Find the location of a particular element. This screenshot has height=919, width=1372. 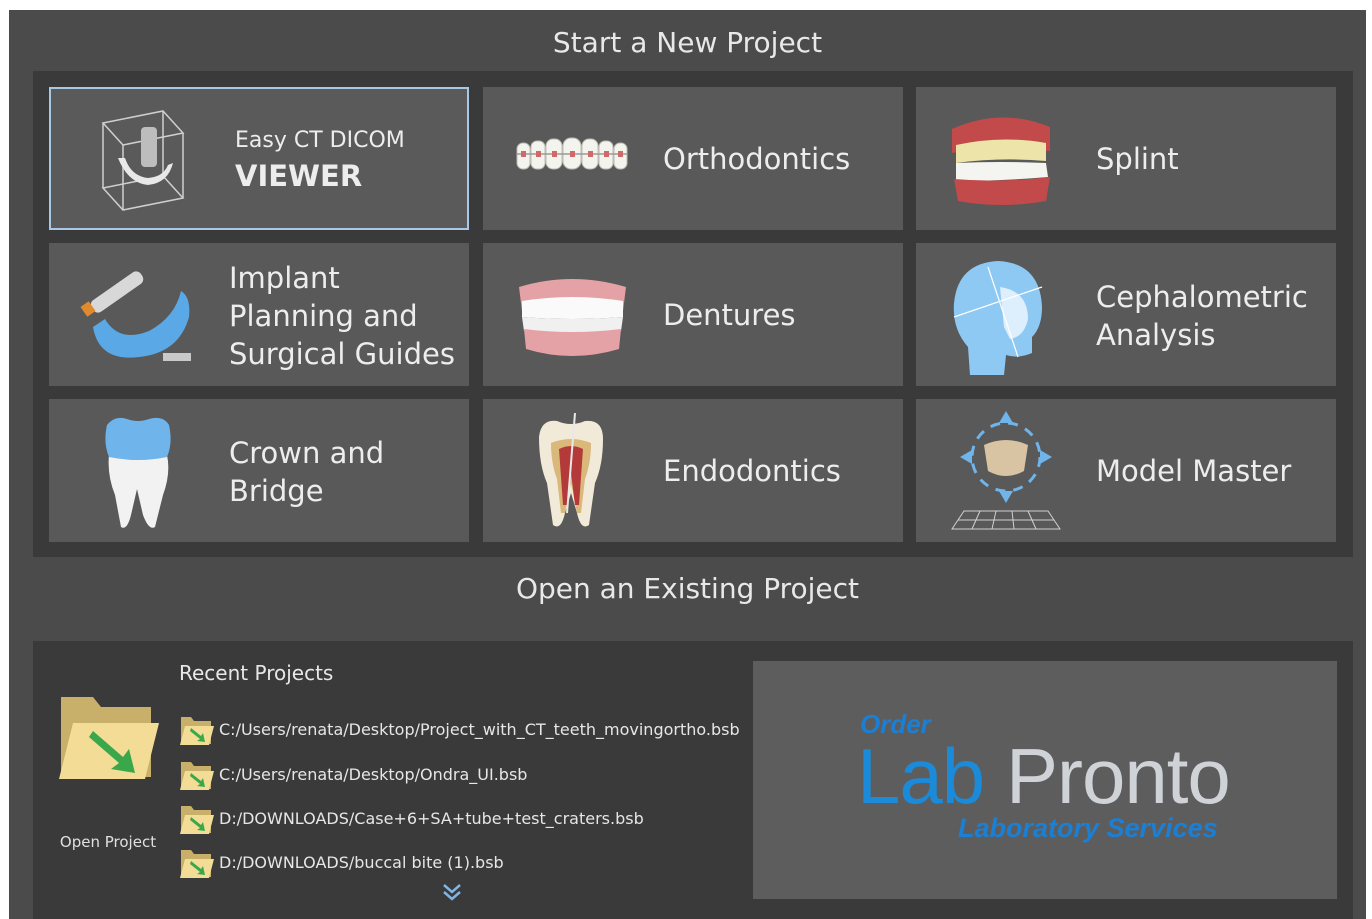

labpronto-logo-panel: Order Lab Pronto Laboratory Services is located at coordinates (1045, 780).